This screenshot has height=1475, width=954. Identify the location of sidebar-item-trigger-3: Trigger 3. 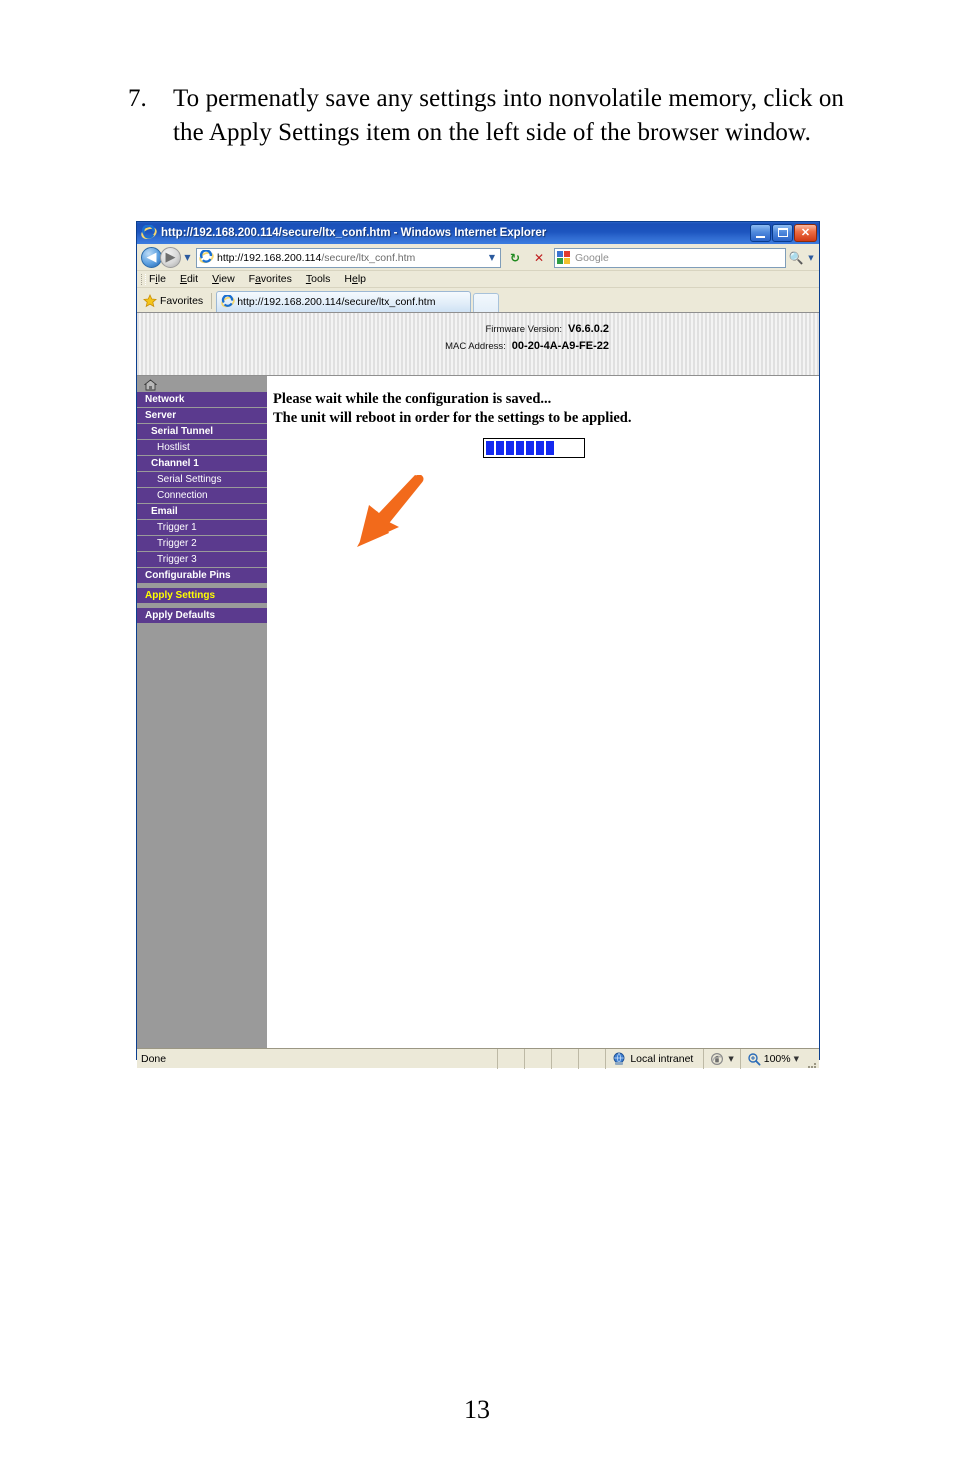
(202, 559).